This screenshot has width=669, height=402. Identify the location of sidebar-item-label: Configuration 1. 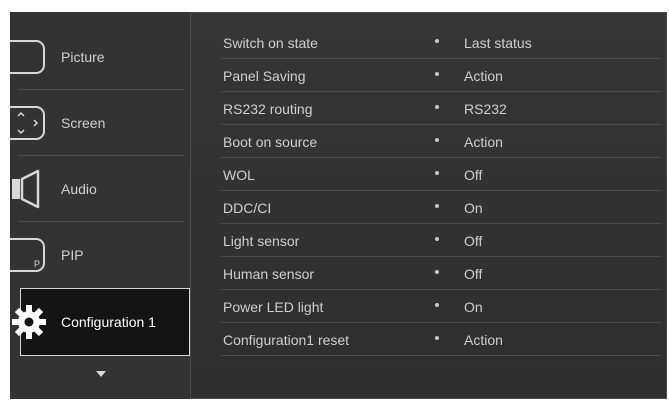
(108, 322).